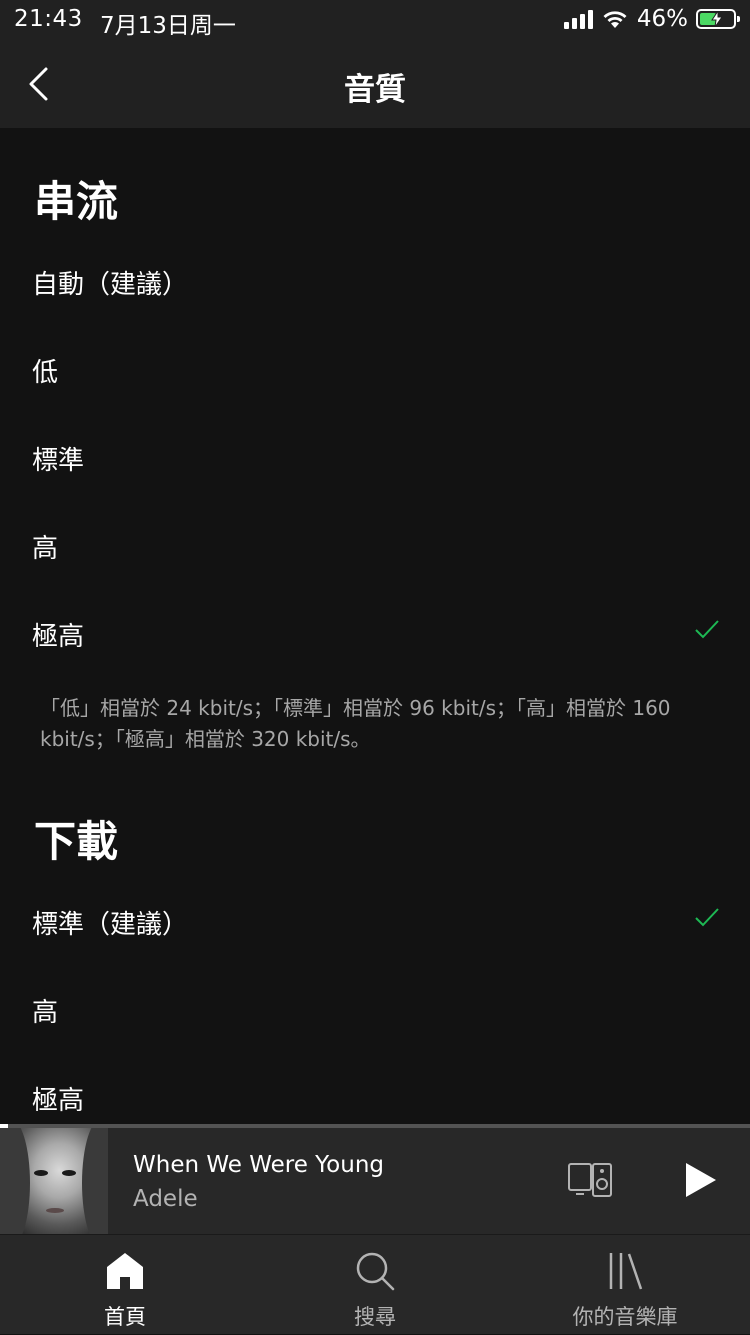 The width and height of the screenshot is (750, 1335). Describe the element at coordinates (375, 1317) in the screenshot. I see `tab-search-label: 搜尋` at that location.